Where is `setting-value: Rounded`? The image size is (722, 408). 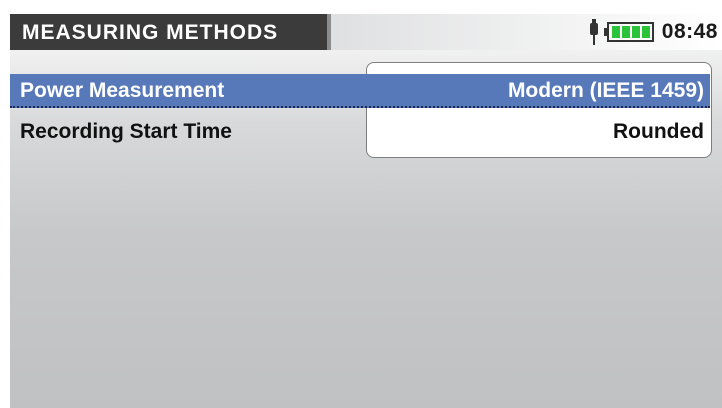
setting-value: Rounded is located at coordinates (658, 132).